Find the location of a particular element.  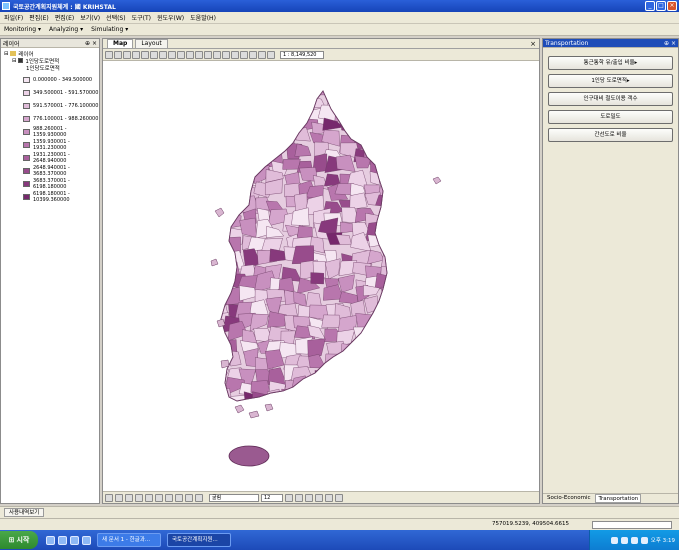

identify-icon is located at coordinates (181, 54).